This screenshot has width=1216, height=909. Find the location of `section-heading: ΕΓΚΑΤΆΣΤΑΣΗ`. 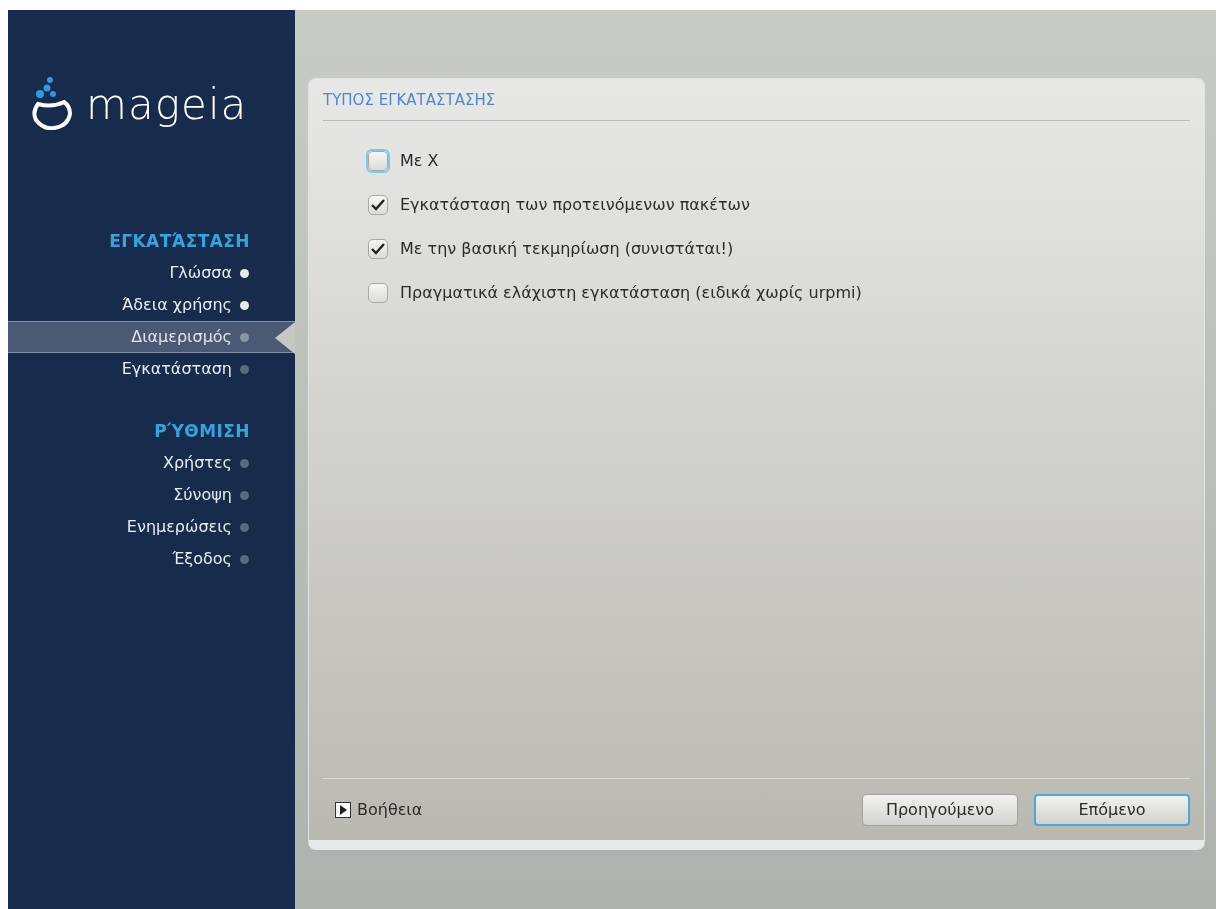

section-heading: ΕΓΚΑΤΆΣΤΑΣΗ is located at coordinates (179, 241).